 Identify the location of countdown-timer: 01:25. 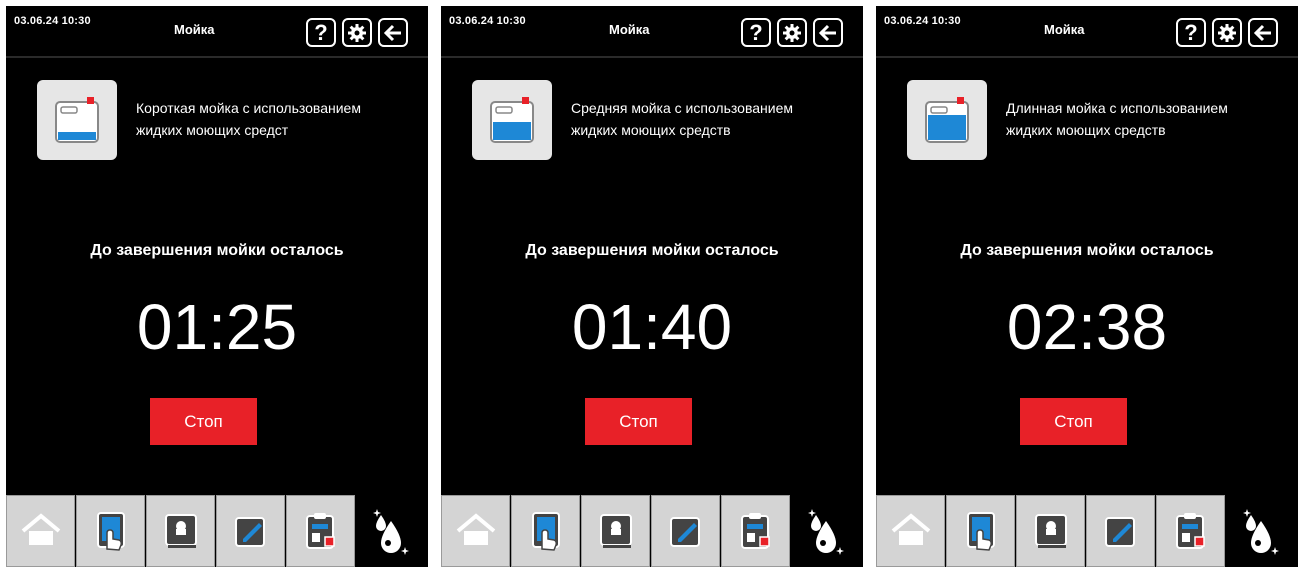
(217, 327).